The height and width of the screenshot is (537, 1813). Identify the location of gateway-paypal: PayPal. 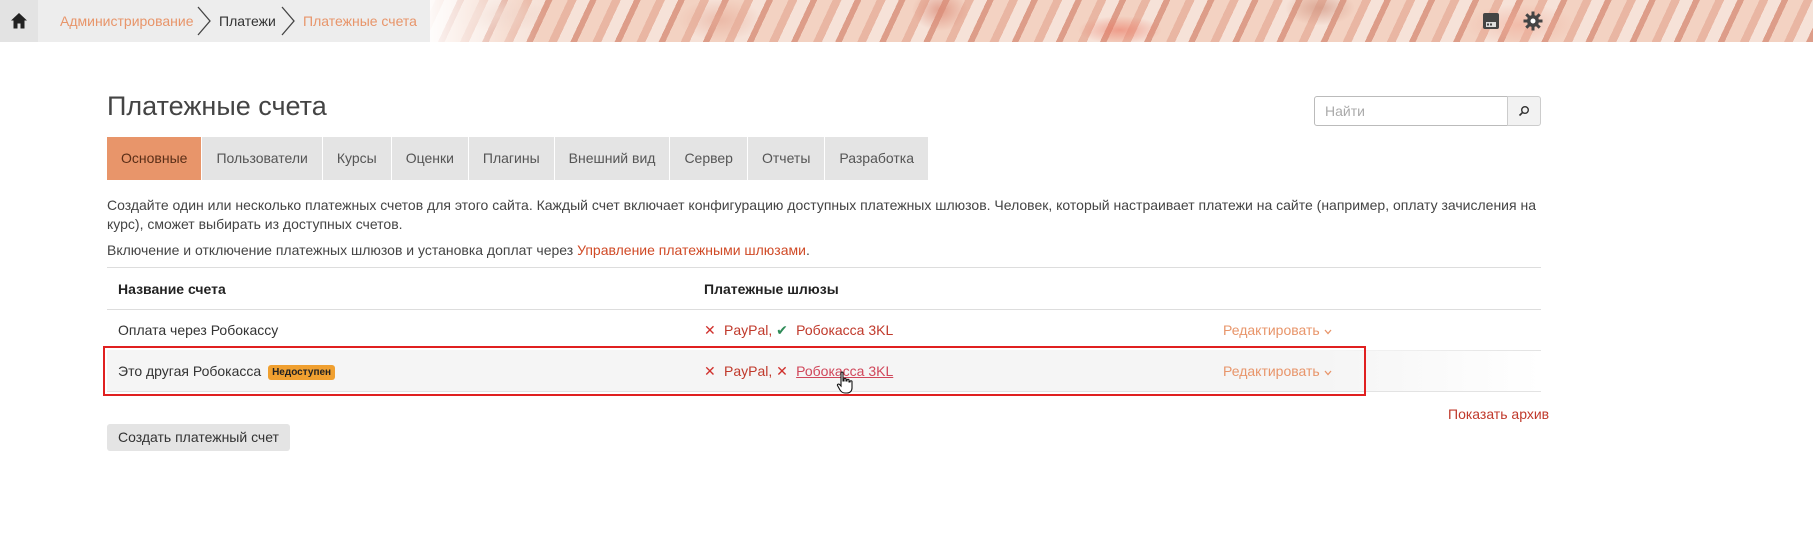
(746, 330).